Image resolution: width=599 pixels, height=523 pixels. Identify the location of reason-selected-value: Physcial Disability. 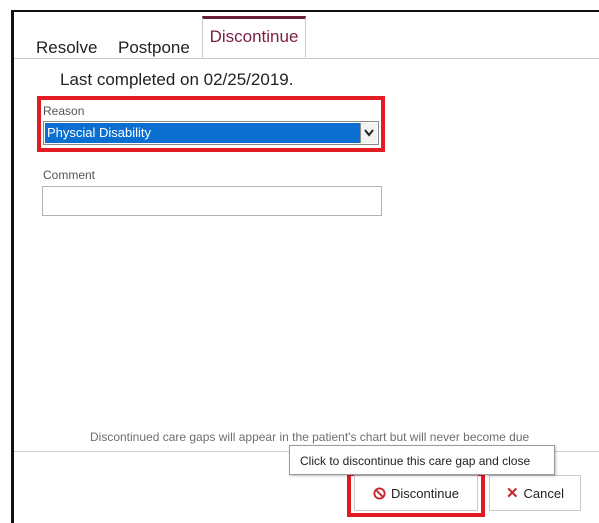
(203, 133).